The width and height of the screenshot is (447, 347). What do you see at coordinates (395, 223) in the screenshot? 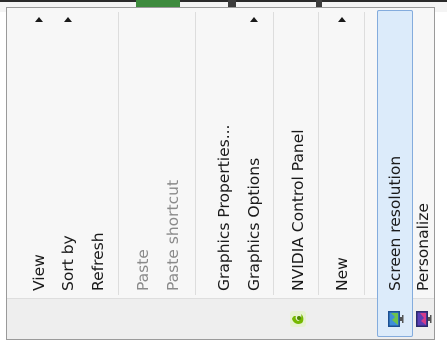
I see `menu-item-label: Screen resolution` at bounding box center [395, 223].